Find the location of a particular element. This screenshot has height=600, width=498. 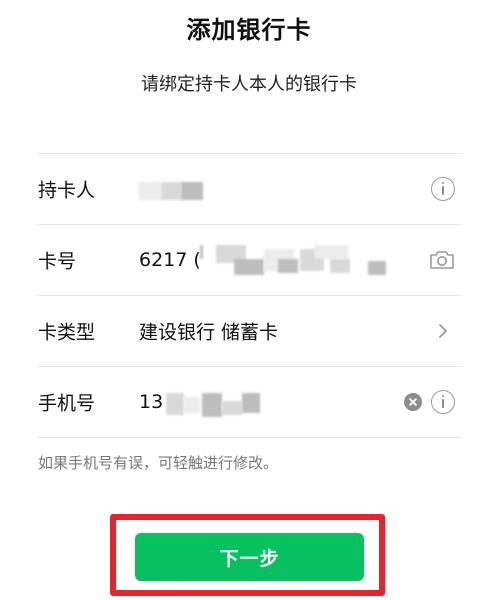

card-type-row: 卡类型 建设银行 储蓄卡 is located at coordinates (249, 331).